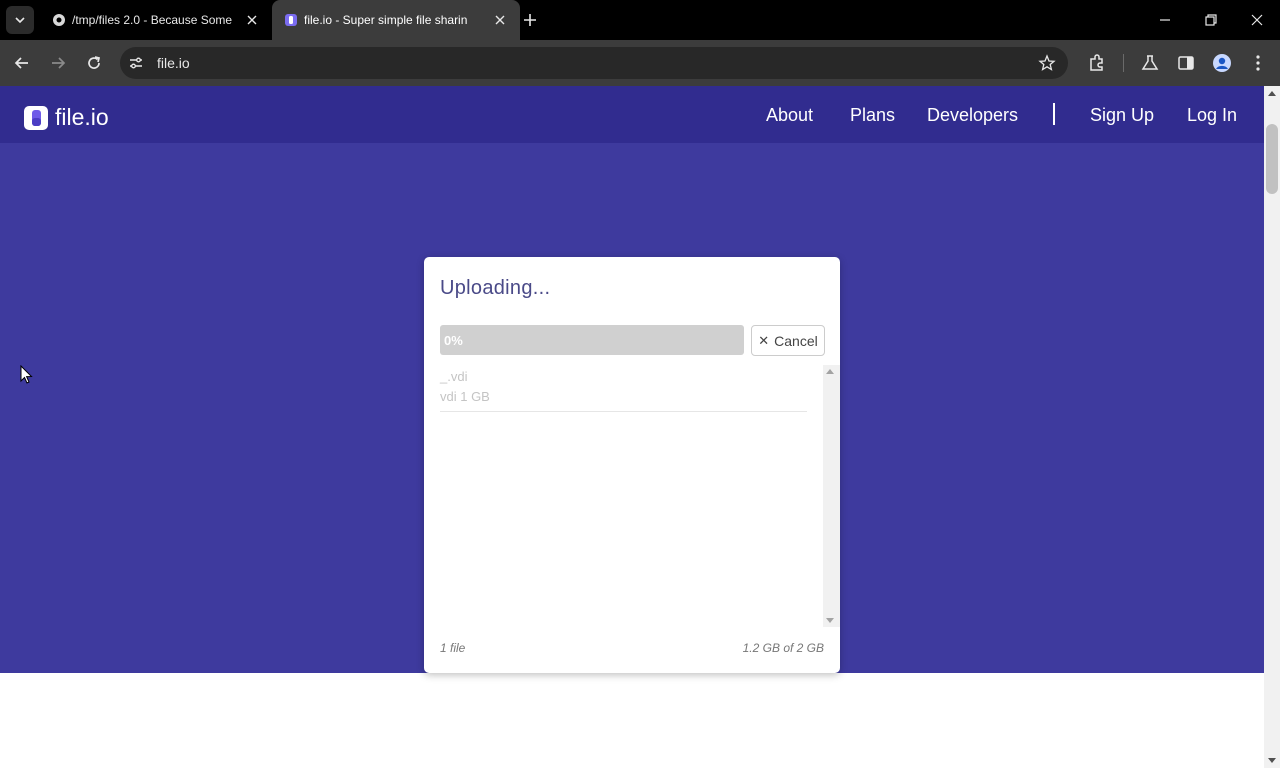 The width and height of the screenshot is (1280, 768). Describe the element at coordinates (1258, 63) in the screenshot. I see `more-menu-icon` at that location.